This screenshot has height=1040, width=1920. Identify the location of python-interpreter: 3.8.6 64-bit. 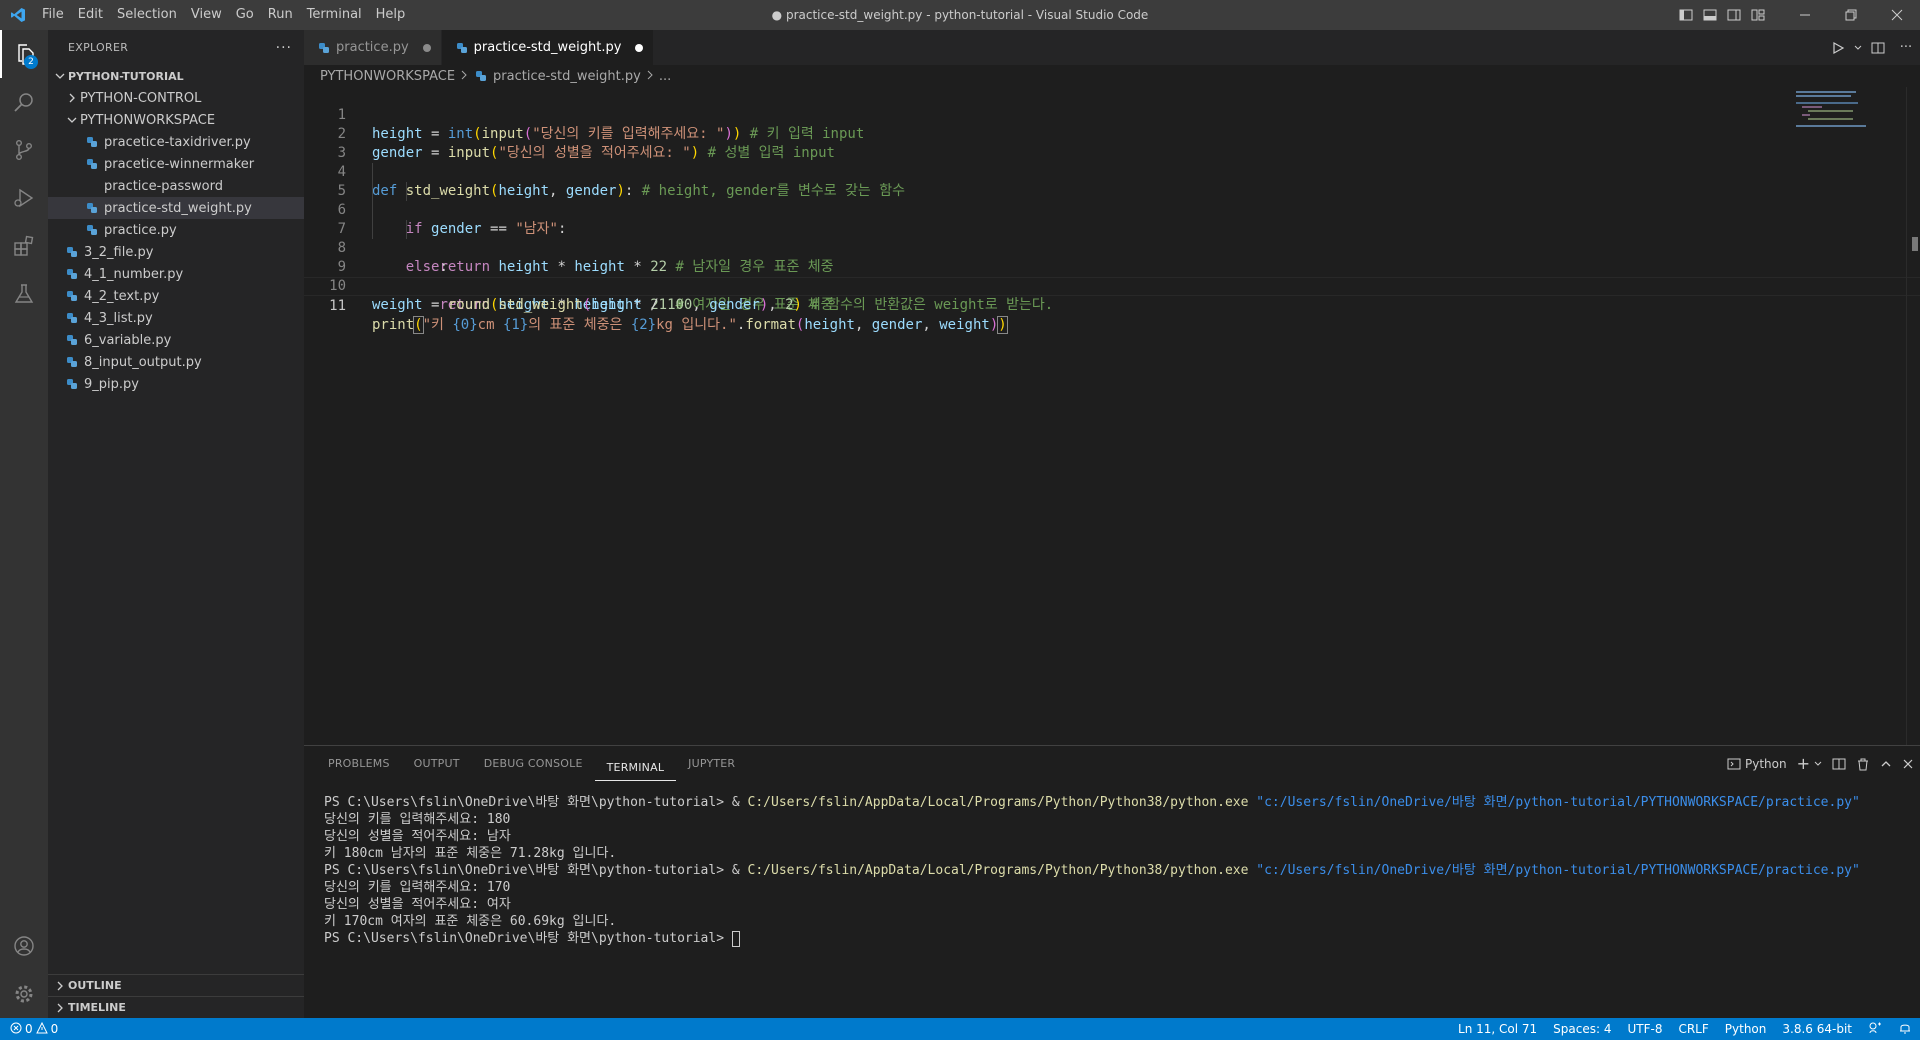
(1817, 1029).